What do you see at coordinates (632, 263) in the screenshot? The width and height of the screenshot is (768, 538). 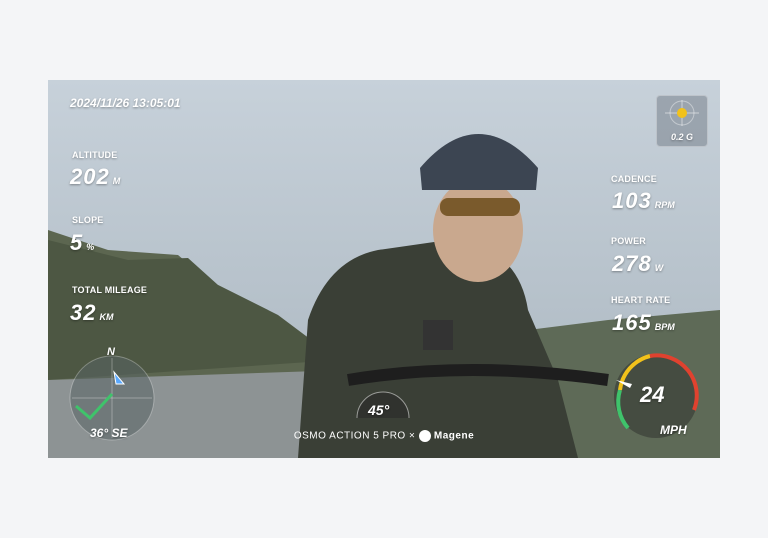 I see `power-value: 278` at bounding box center [632, 263].